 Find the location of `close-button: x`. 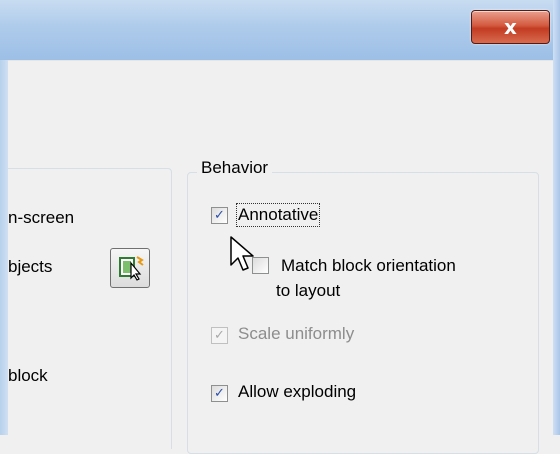

close-button: x is located at coordinates (510, 27).